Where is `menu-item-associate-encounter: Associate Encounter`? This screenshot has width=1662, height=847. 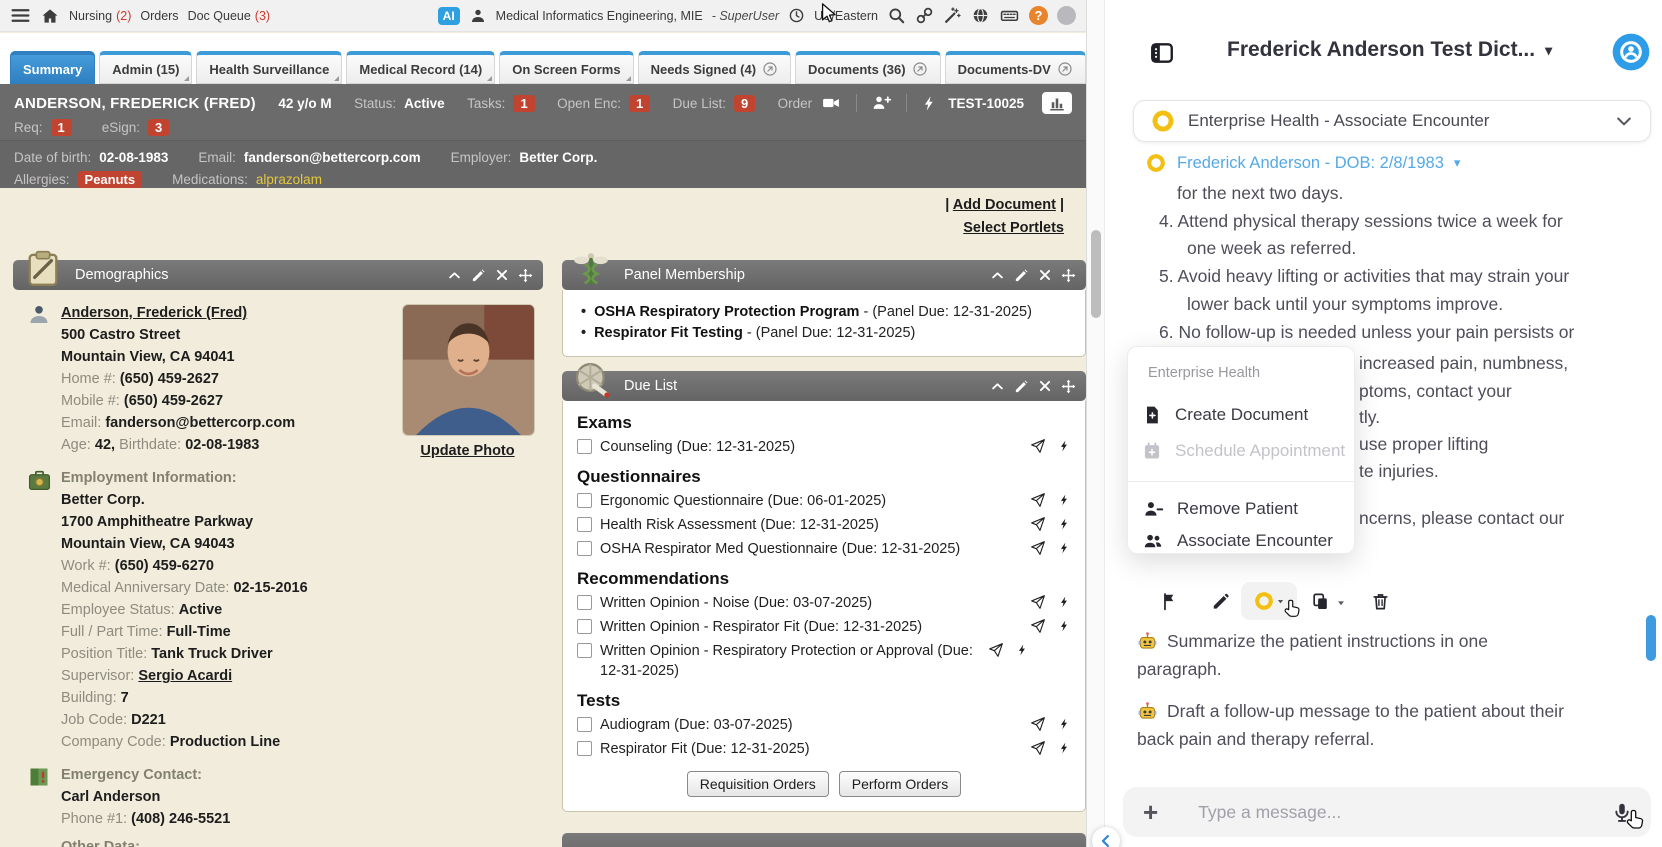
menu-item-associate-encounter: Associate Encounter is located at coordinates (1237, 541).